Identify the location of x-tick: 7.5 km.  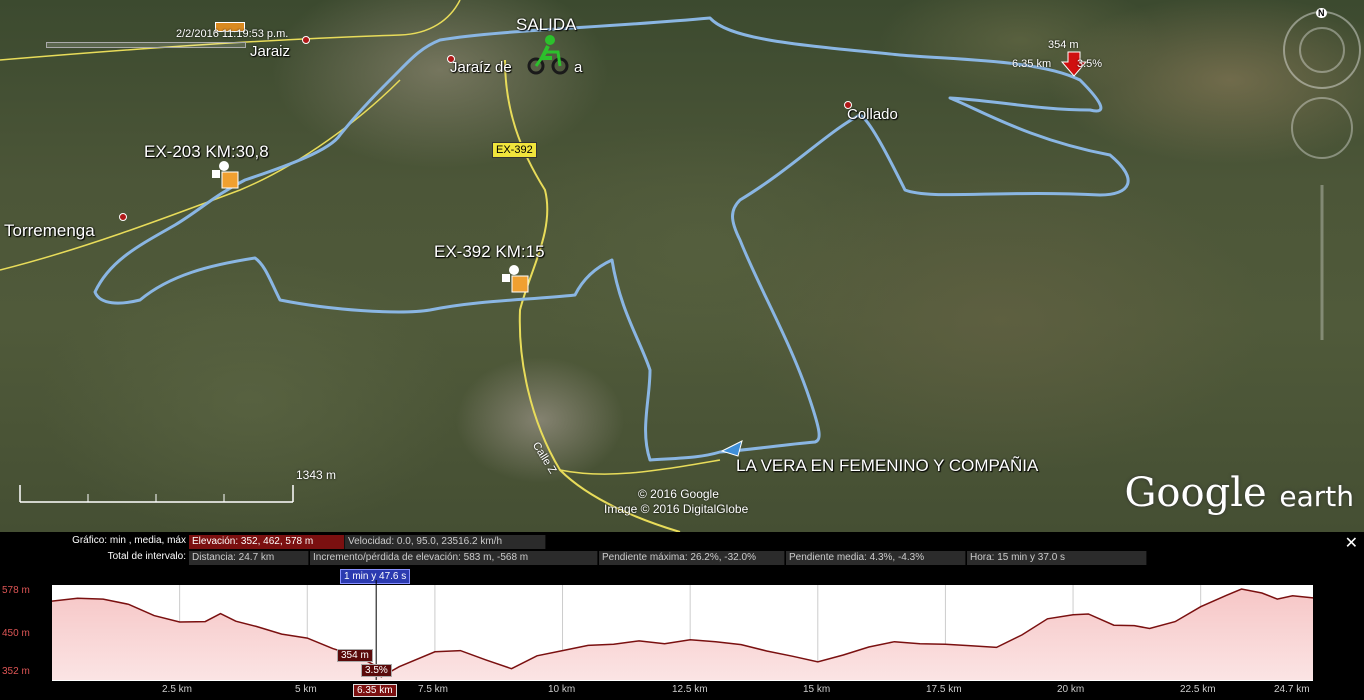
(433, 689).